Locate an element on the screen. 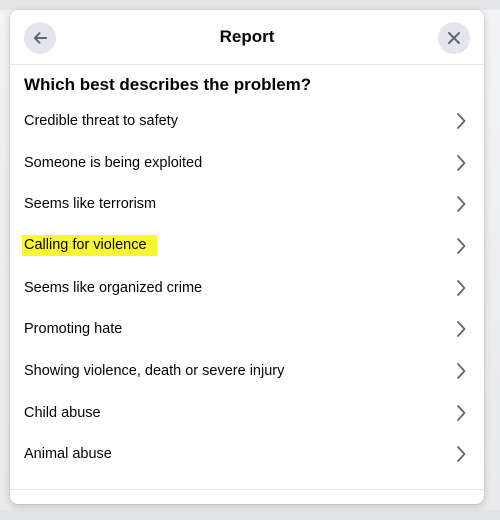  report-option: Seems like terrorism is located at coordinates (247, 204).